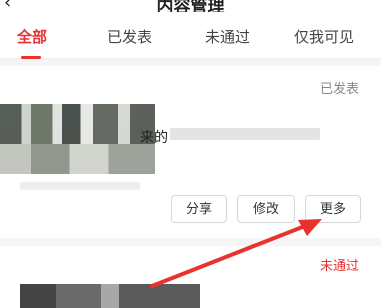  Describe the element at coordinates (227, 37) in the screenshot. I see `tab-rejected: 未通过` at that location.